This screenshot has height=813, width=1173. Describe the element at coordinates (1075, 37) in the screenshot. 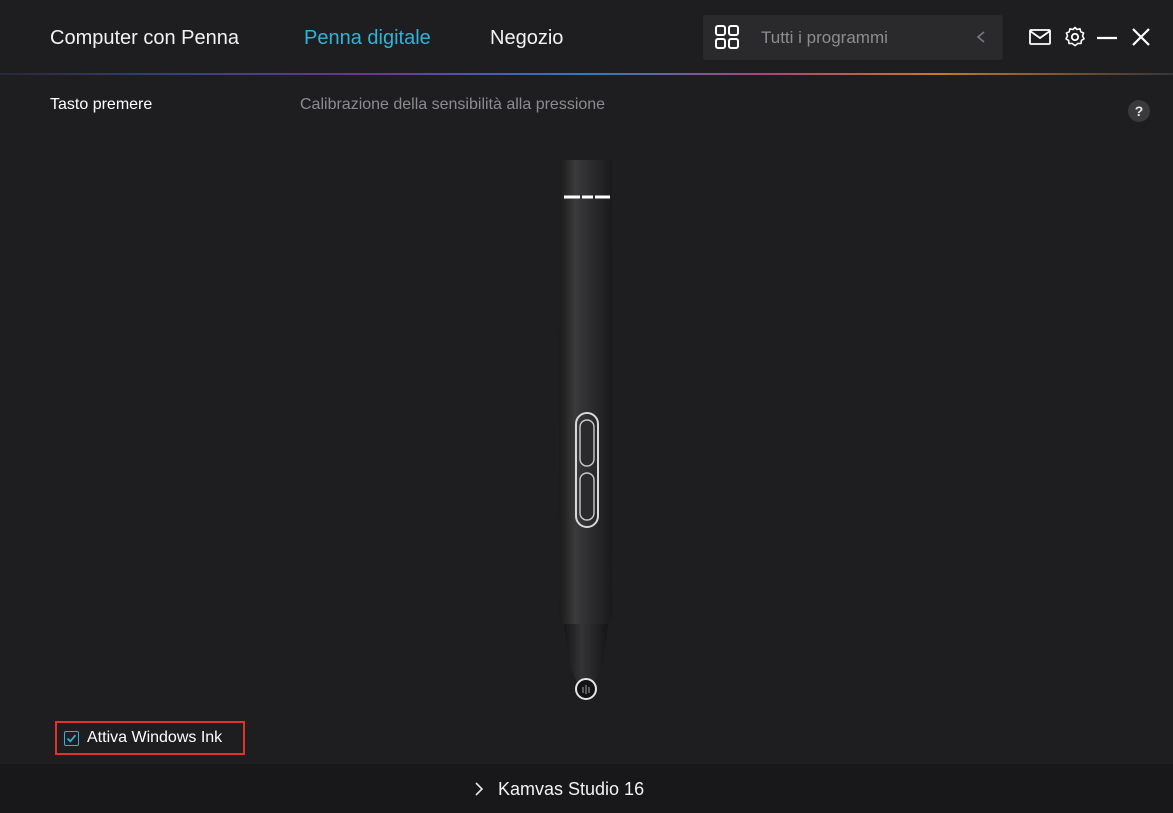

I see `gear-icon` at that location.